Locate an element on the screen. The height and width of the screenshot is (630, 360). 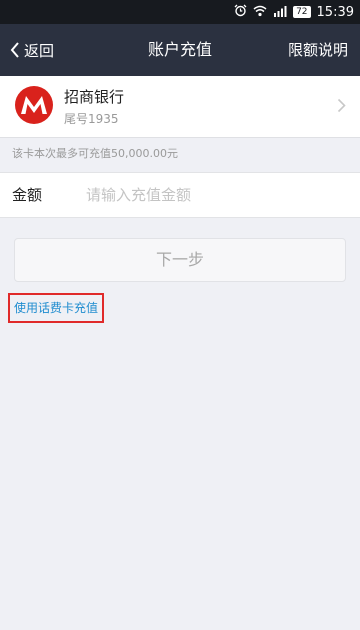
back-label: 返回 is located at coordinates (39, 50).